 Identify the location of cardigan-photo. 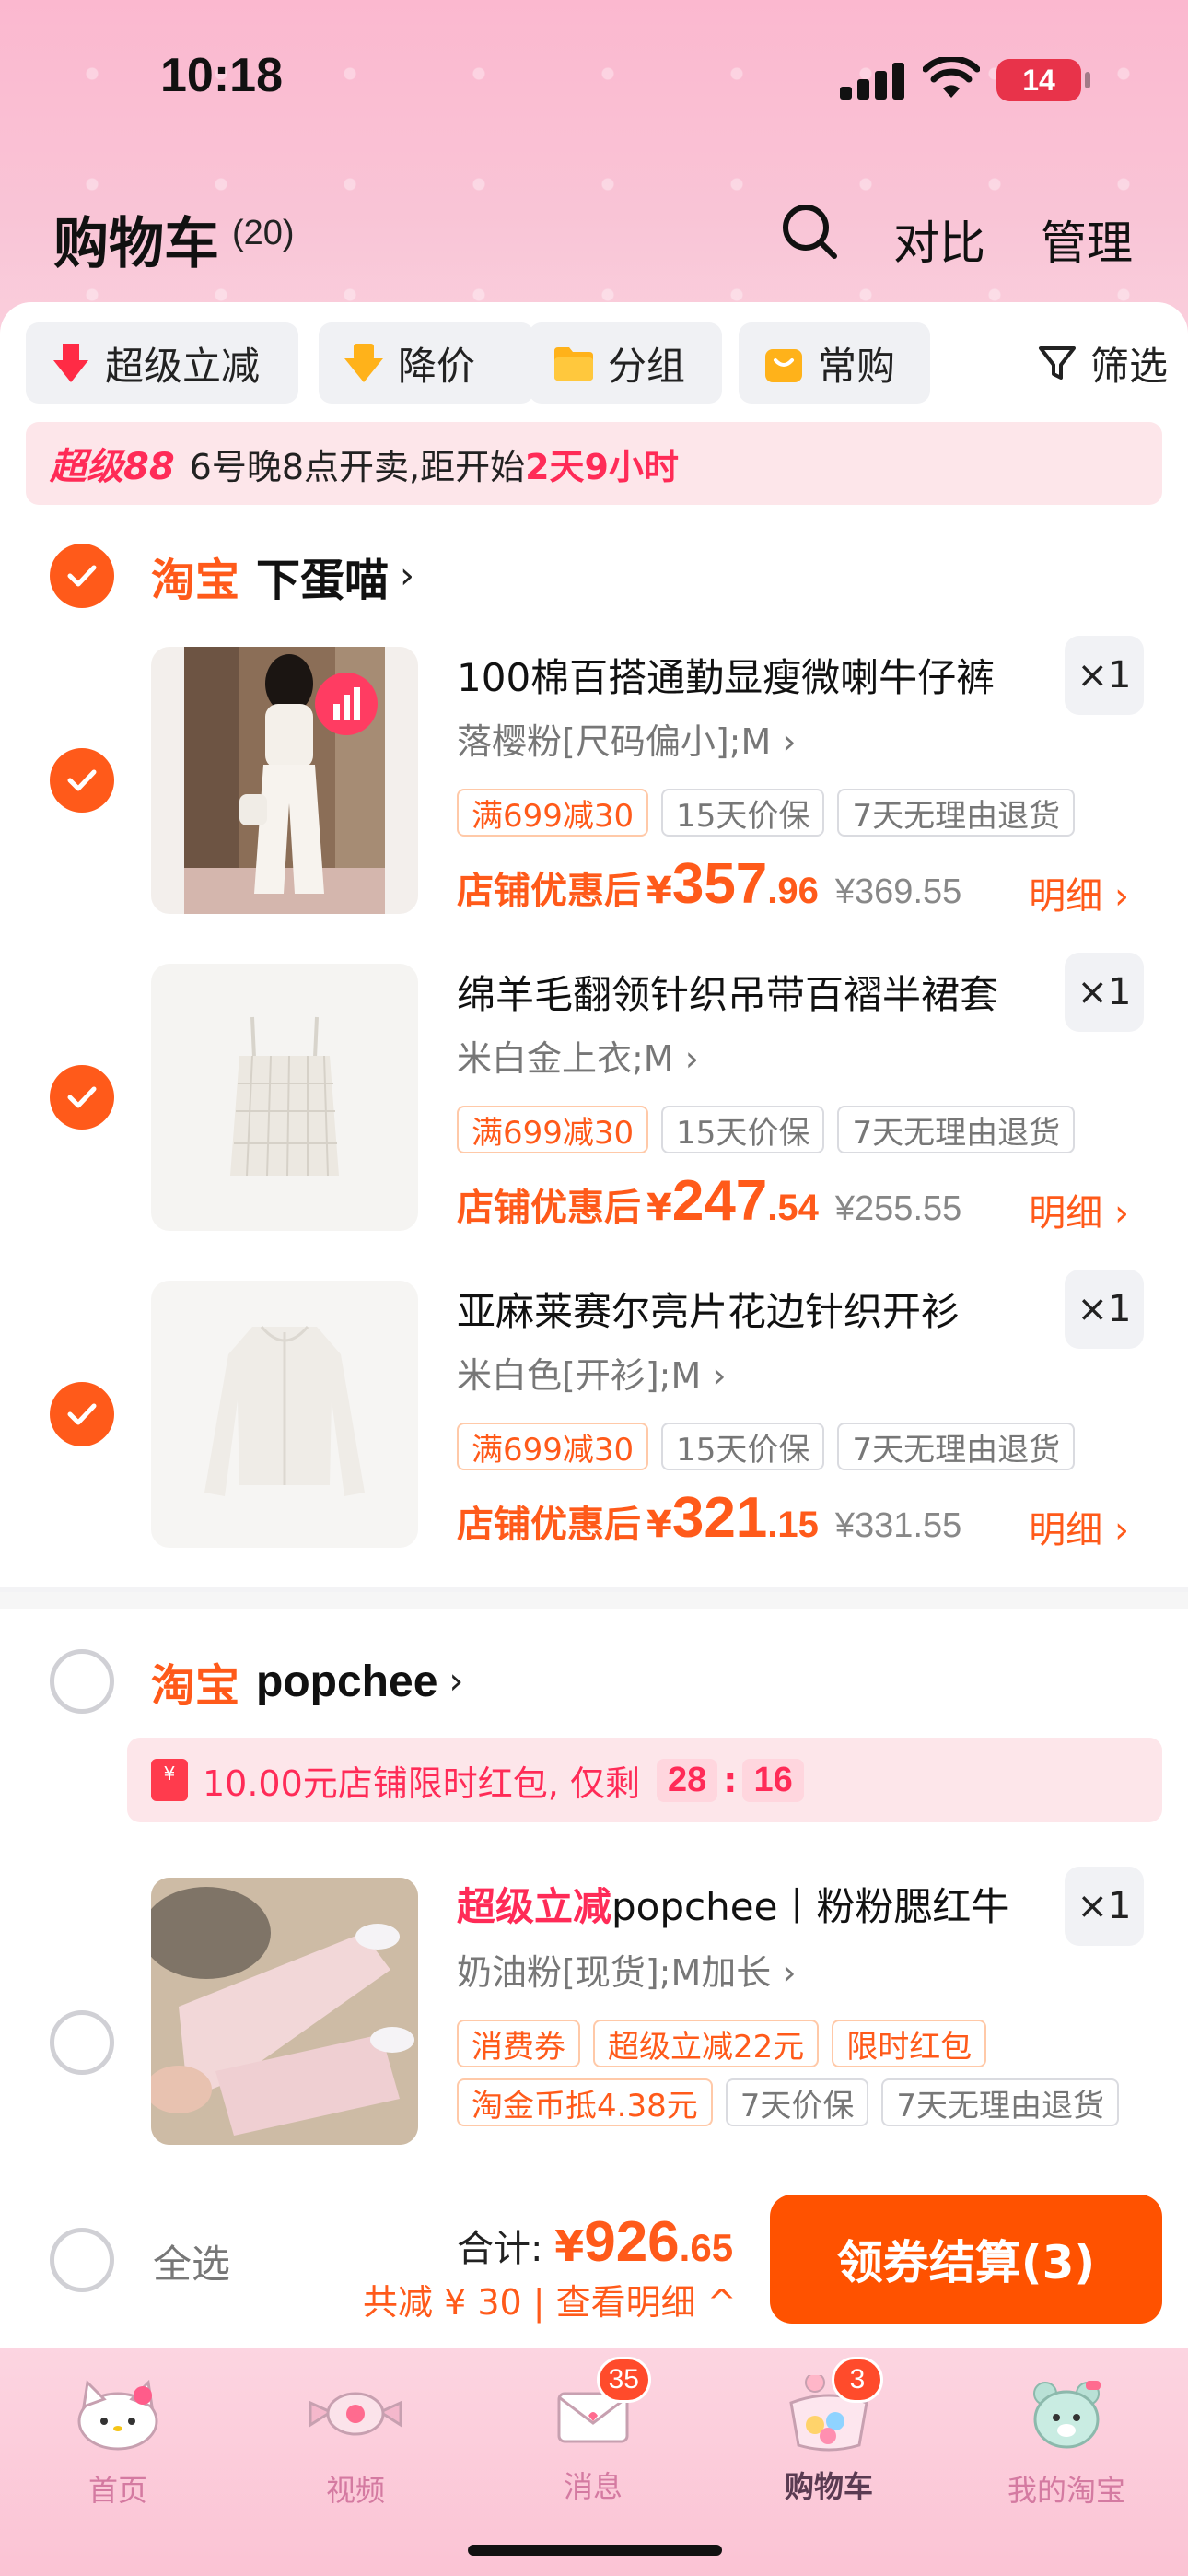
(284, 1411).